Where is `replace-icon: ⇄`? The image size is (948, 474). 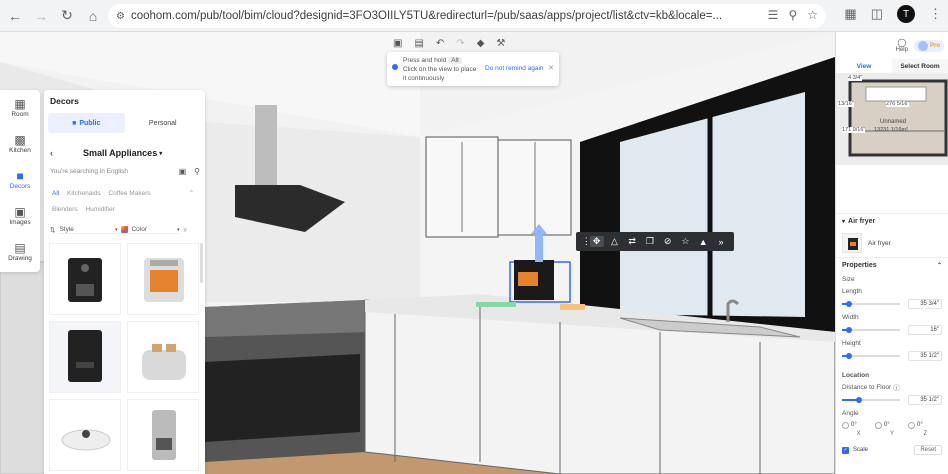 replace-icon: ⇄ is located at coordinates (632, 241).